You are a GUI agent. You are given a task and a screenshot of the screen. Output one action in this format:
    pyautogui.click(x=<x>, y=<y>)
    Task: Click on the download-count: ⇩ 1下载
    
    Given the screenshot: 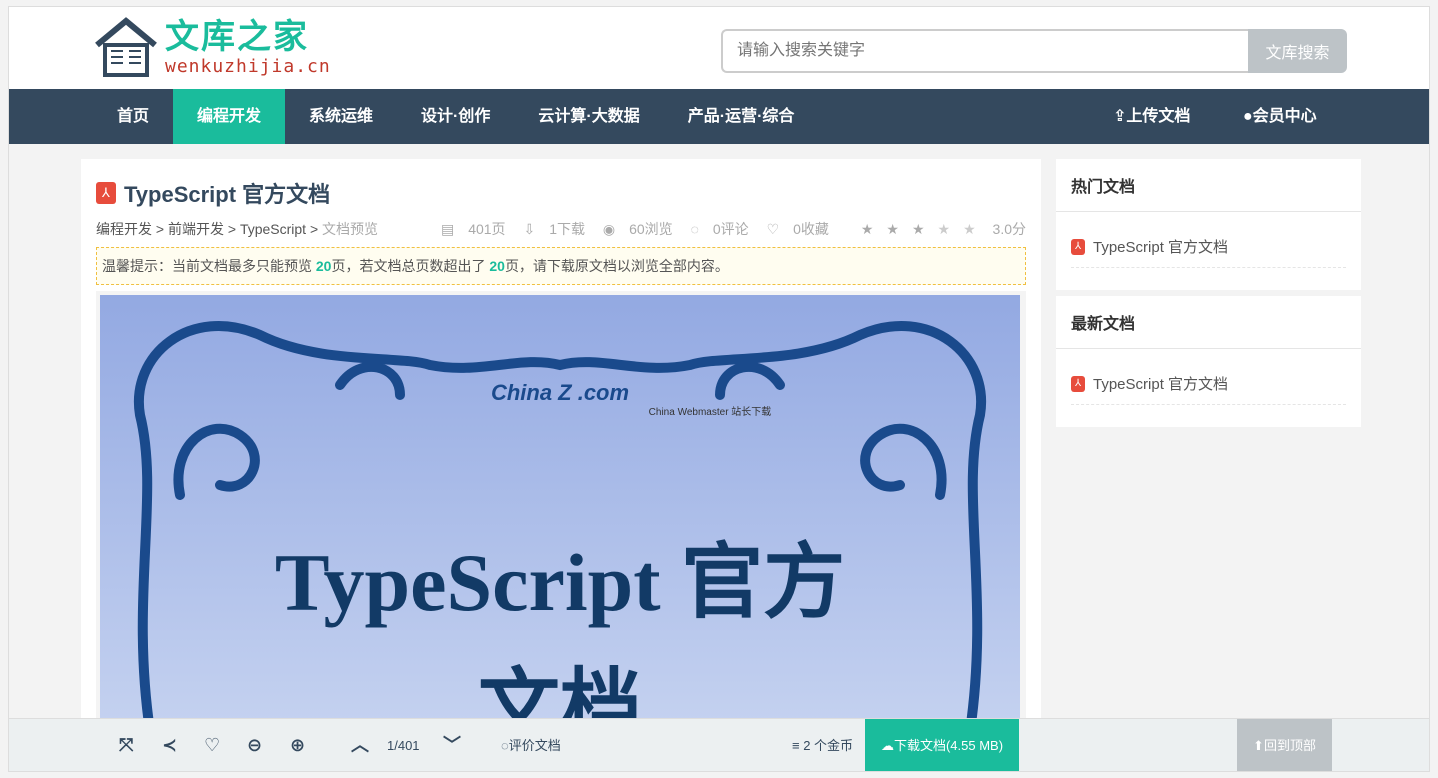 What is the action you would take?
    pyautogui.click(x=554, y=229)
    